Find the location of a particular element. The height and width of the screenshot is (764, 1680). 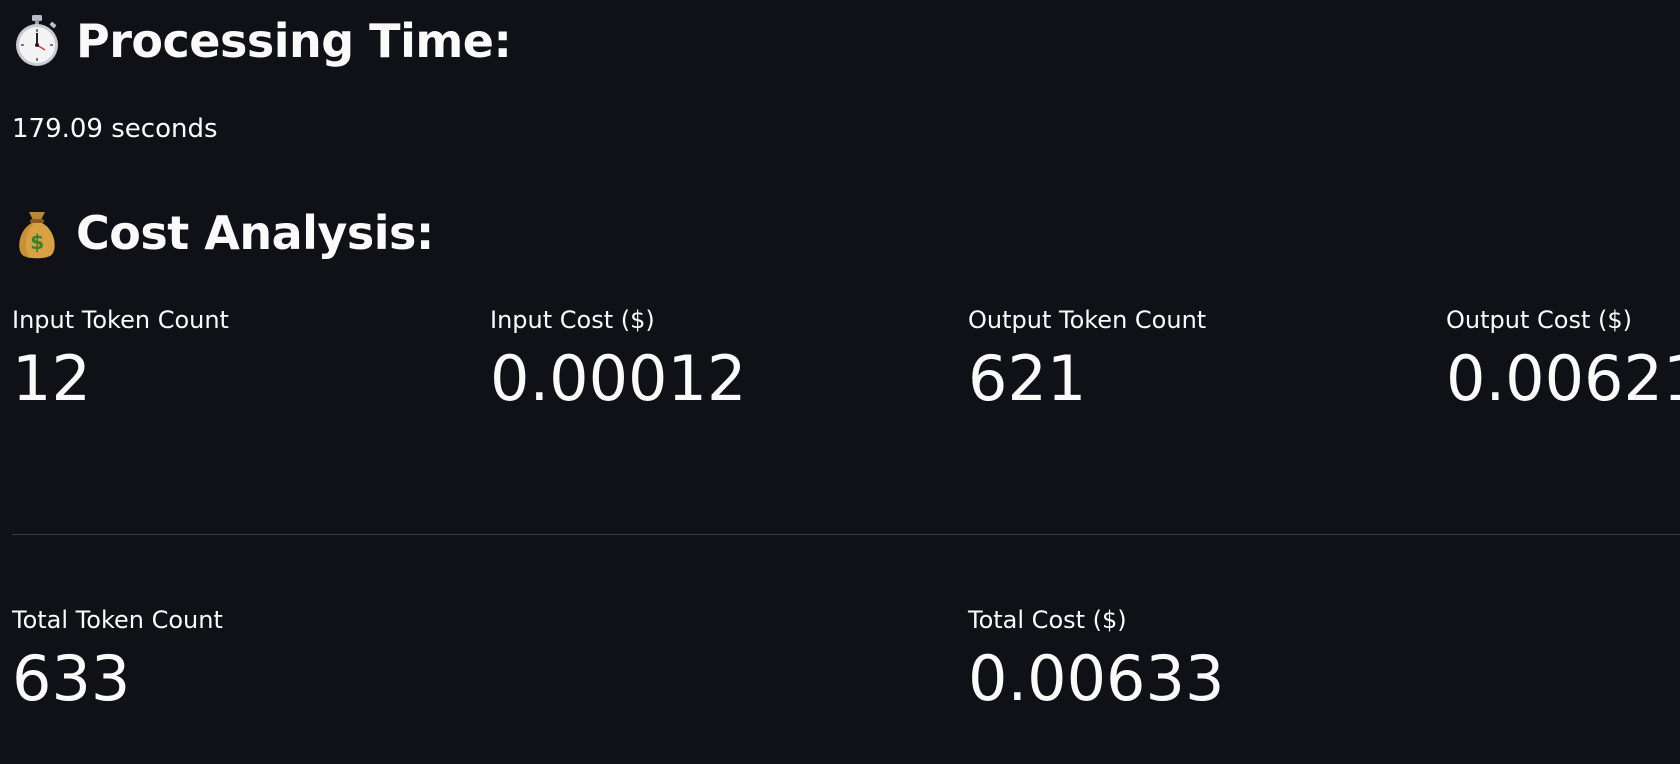

money-bag-icon: $ is located at coordinates (37, 235).